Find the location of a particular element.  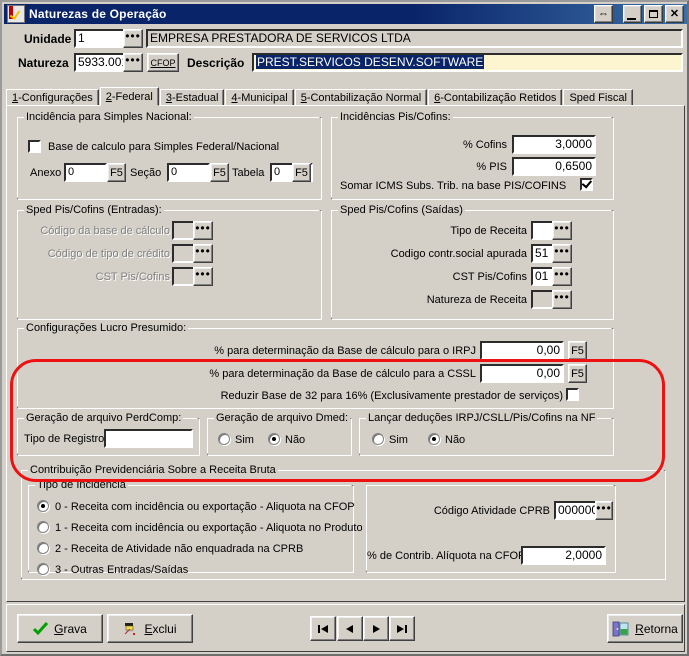

descricao-input: PREST.SERVICOS DESENV.SOFTWARE is located at coordinates (467, 62).